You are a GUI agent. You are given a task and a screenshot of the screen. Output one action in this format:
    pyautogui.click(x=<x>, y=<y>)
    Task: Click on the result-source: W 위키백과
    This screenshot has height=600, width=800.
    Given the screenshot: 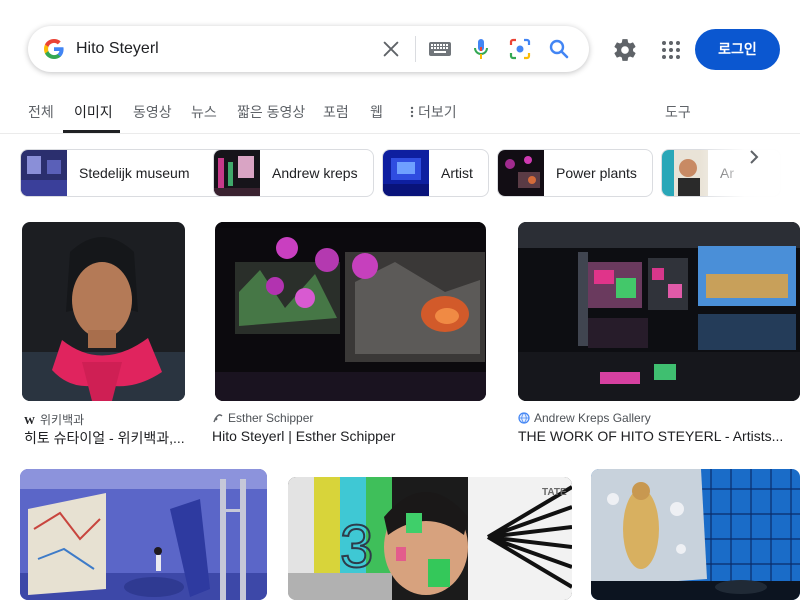 What is the action you would take?
    pyautogui.click(x=54, y=419)
    